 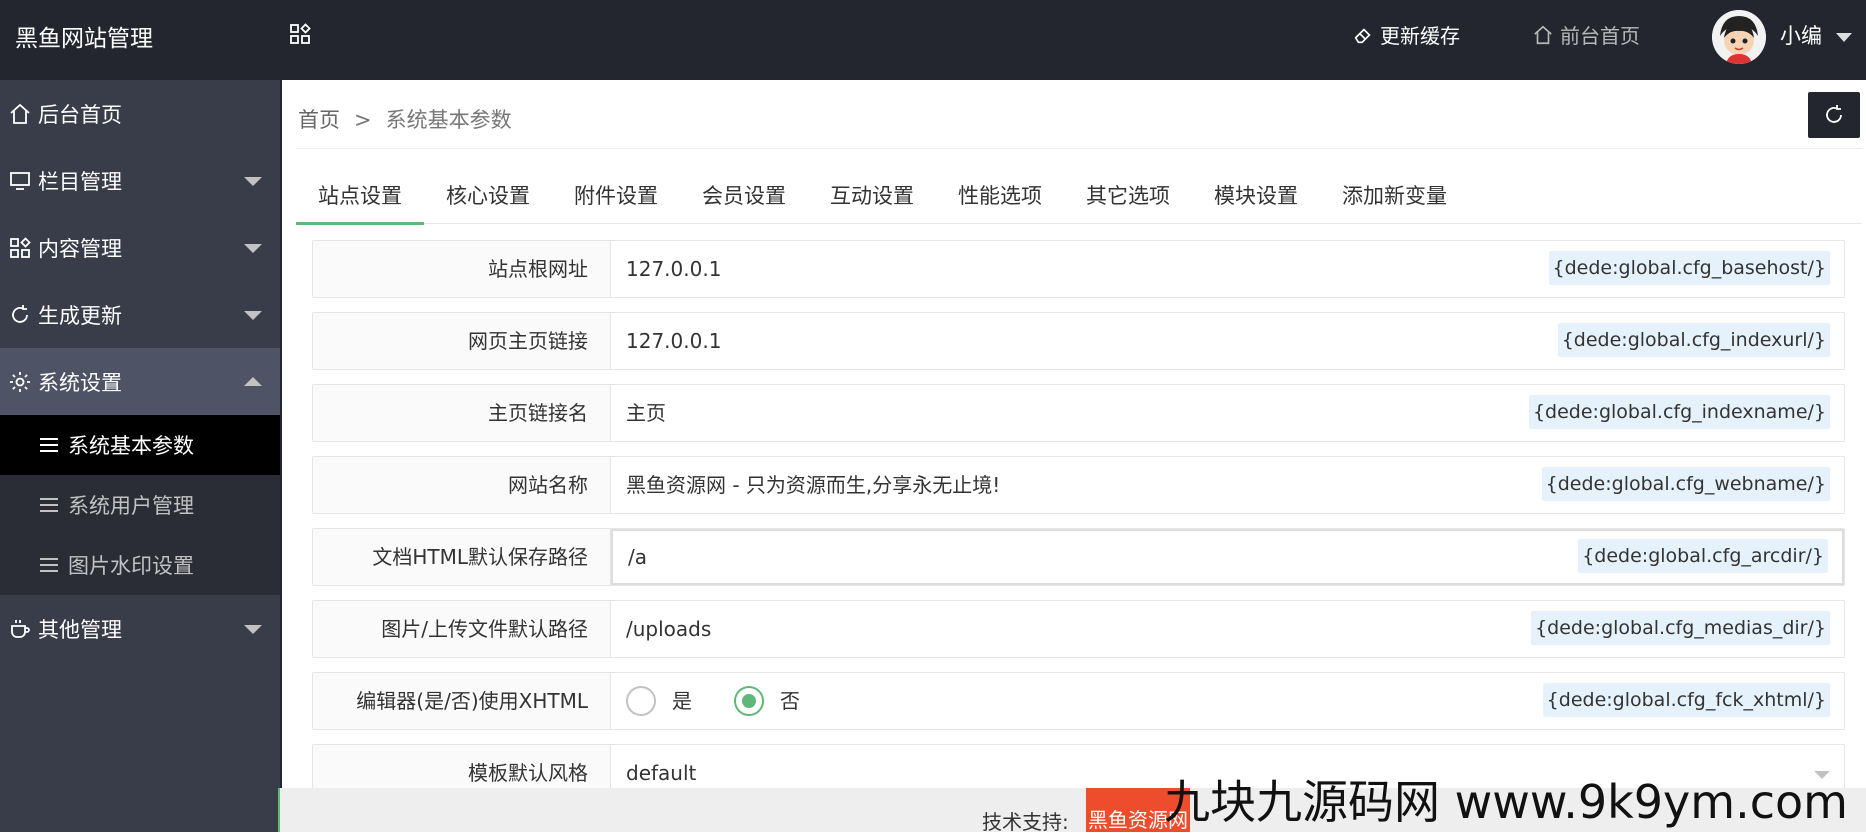 I want to click on tab-add-variable: 添加新变量, so click(x=1394, y=201).